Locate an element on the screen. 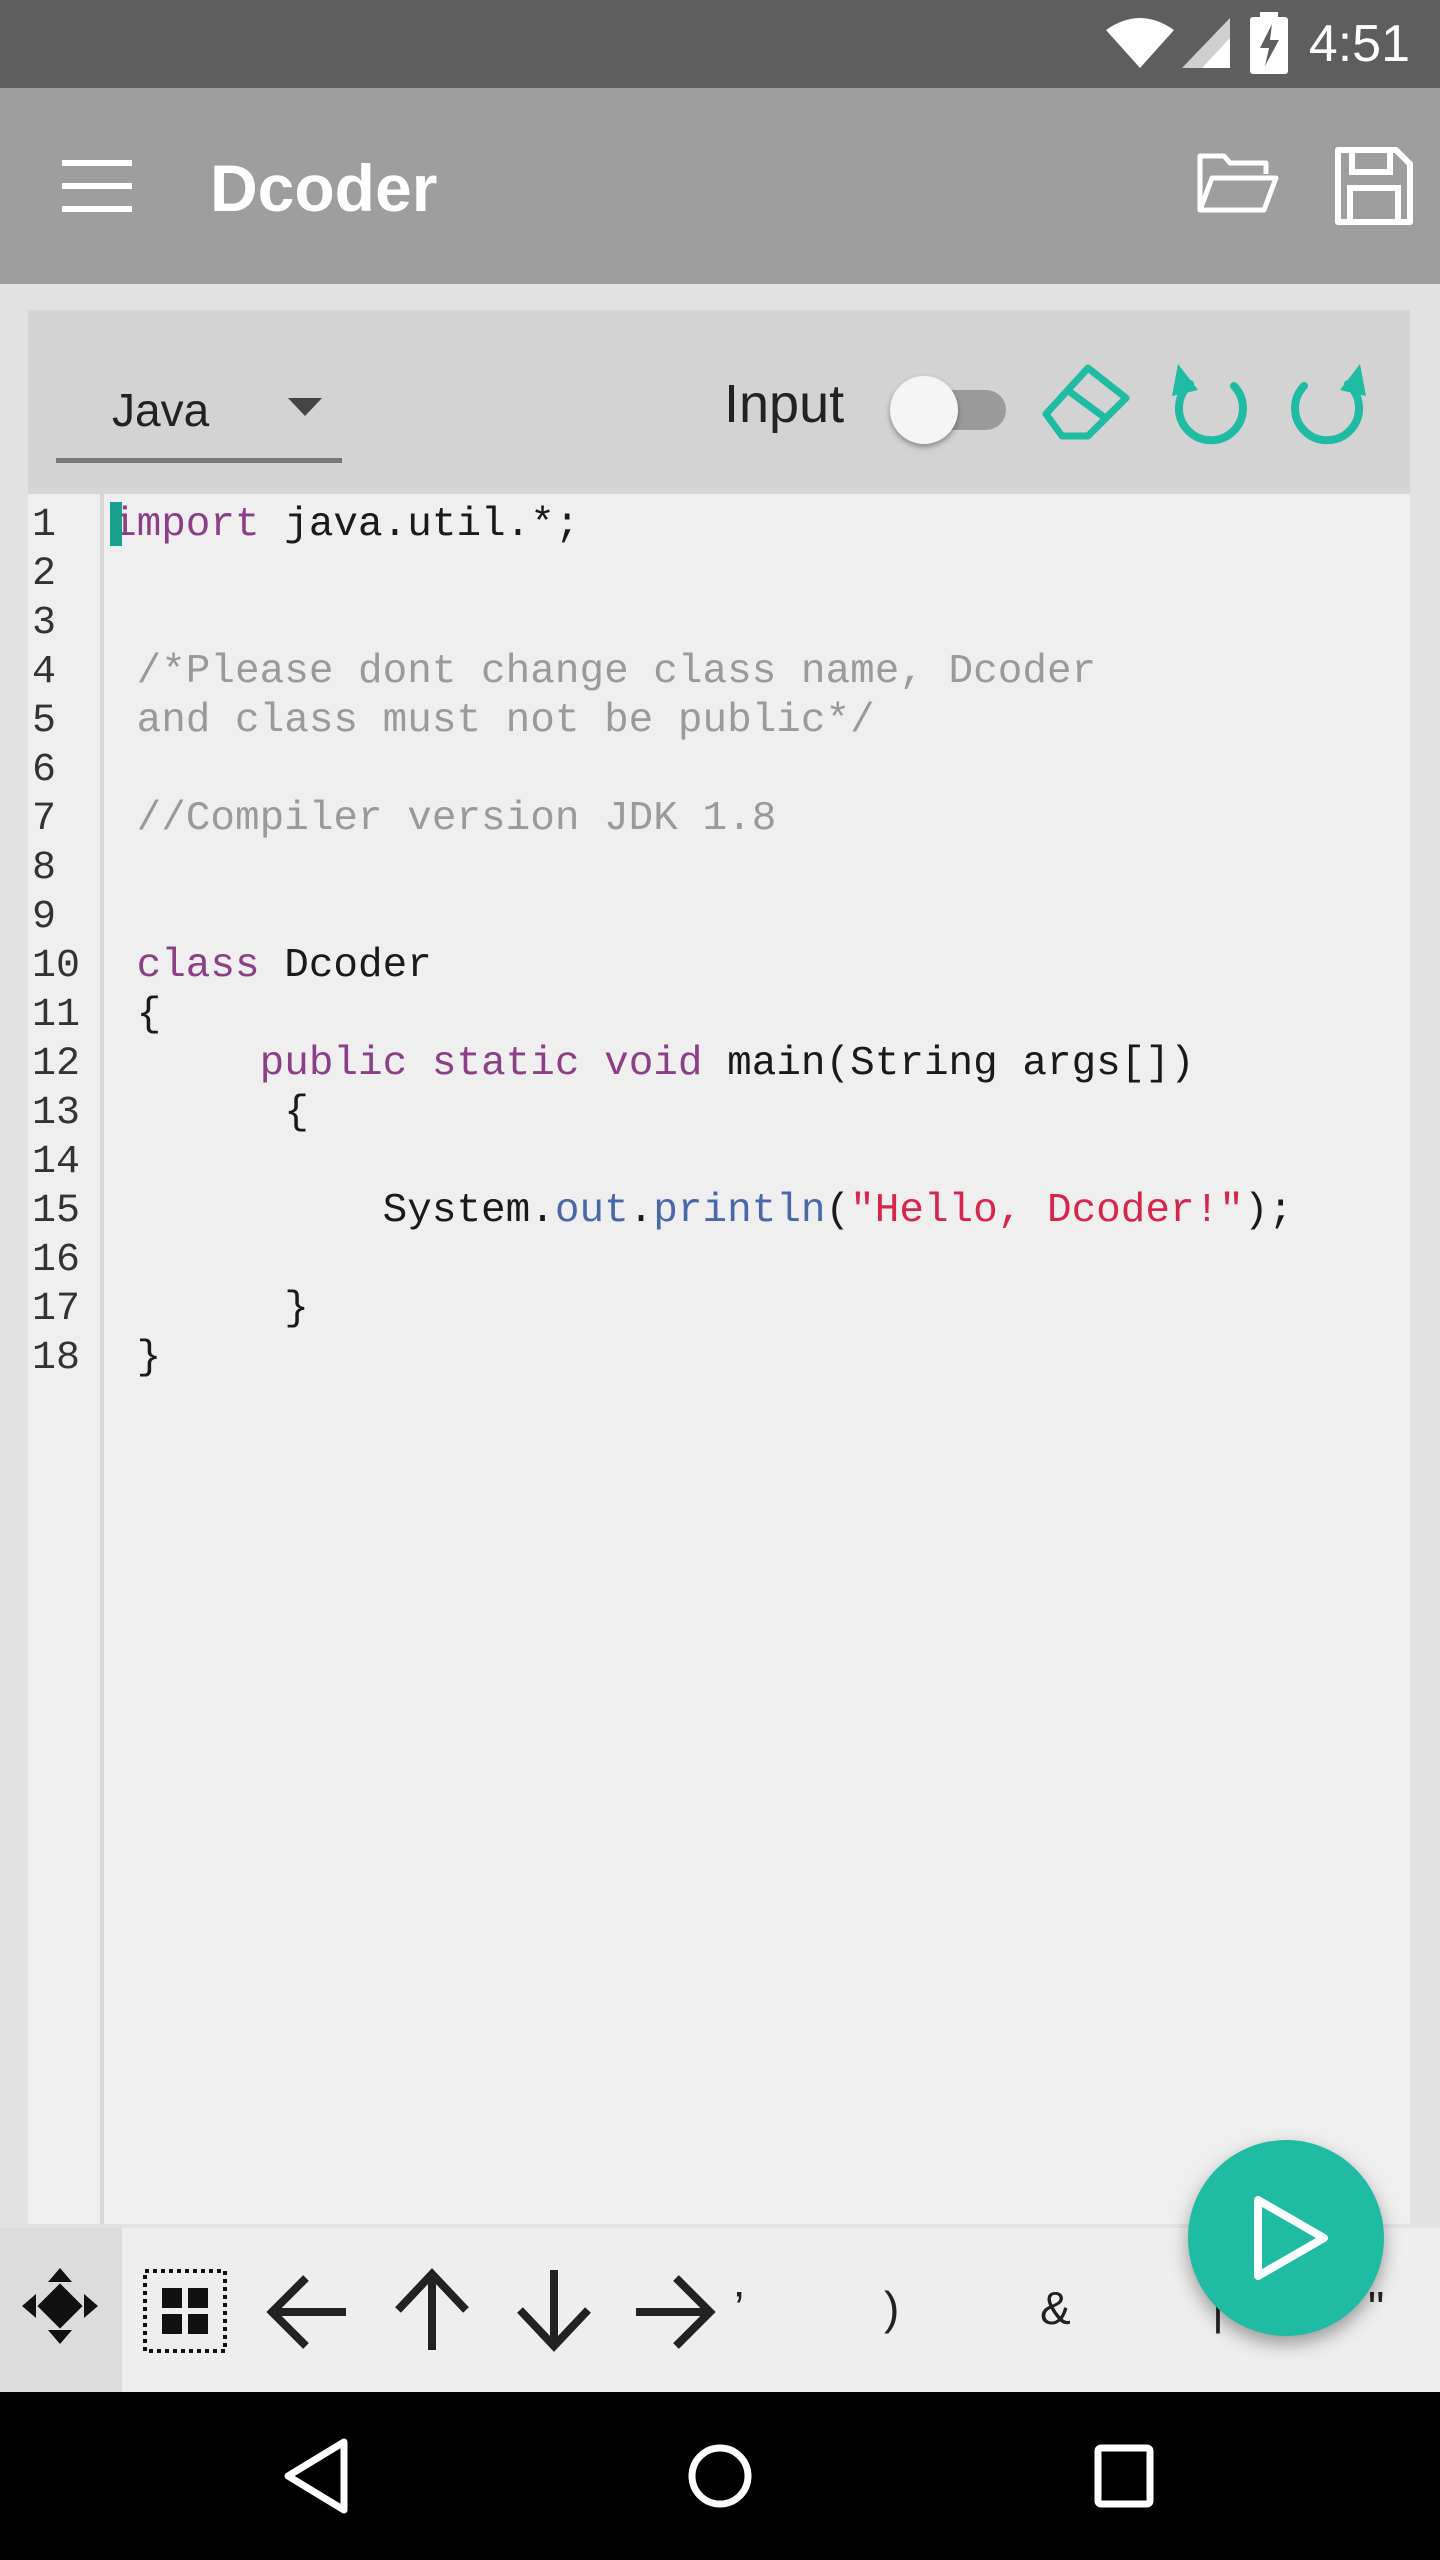 The image size is (1440, 2560). code-line: public static void main(String args[]) is located at coordinates (653, 1064).